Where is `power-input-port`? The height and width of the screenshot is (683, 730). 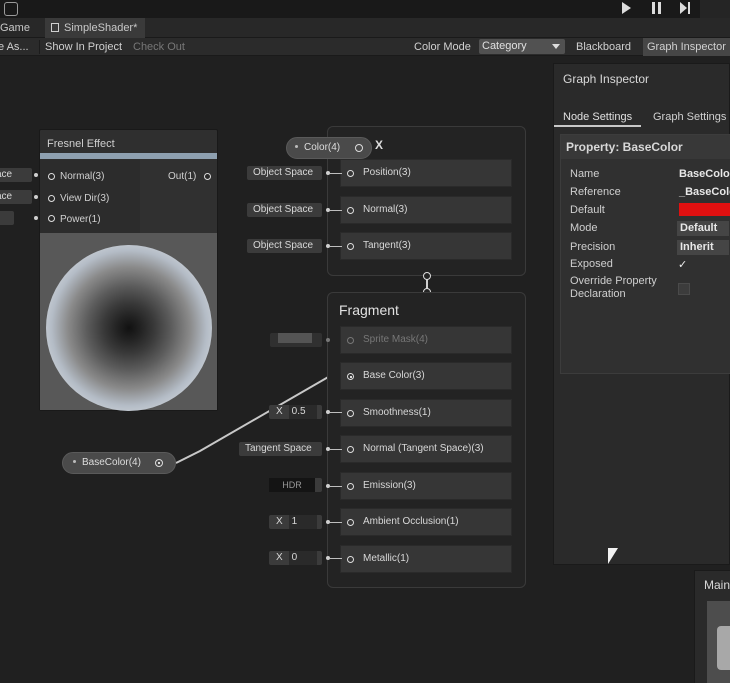
power-input-port is located at coordinates (51, 218).